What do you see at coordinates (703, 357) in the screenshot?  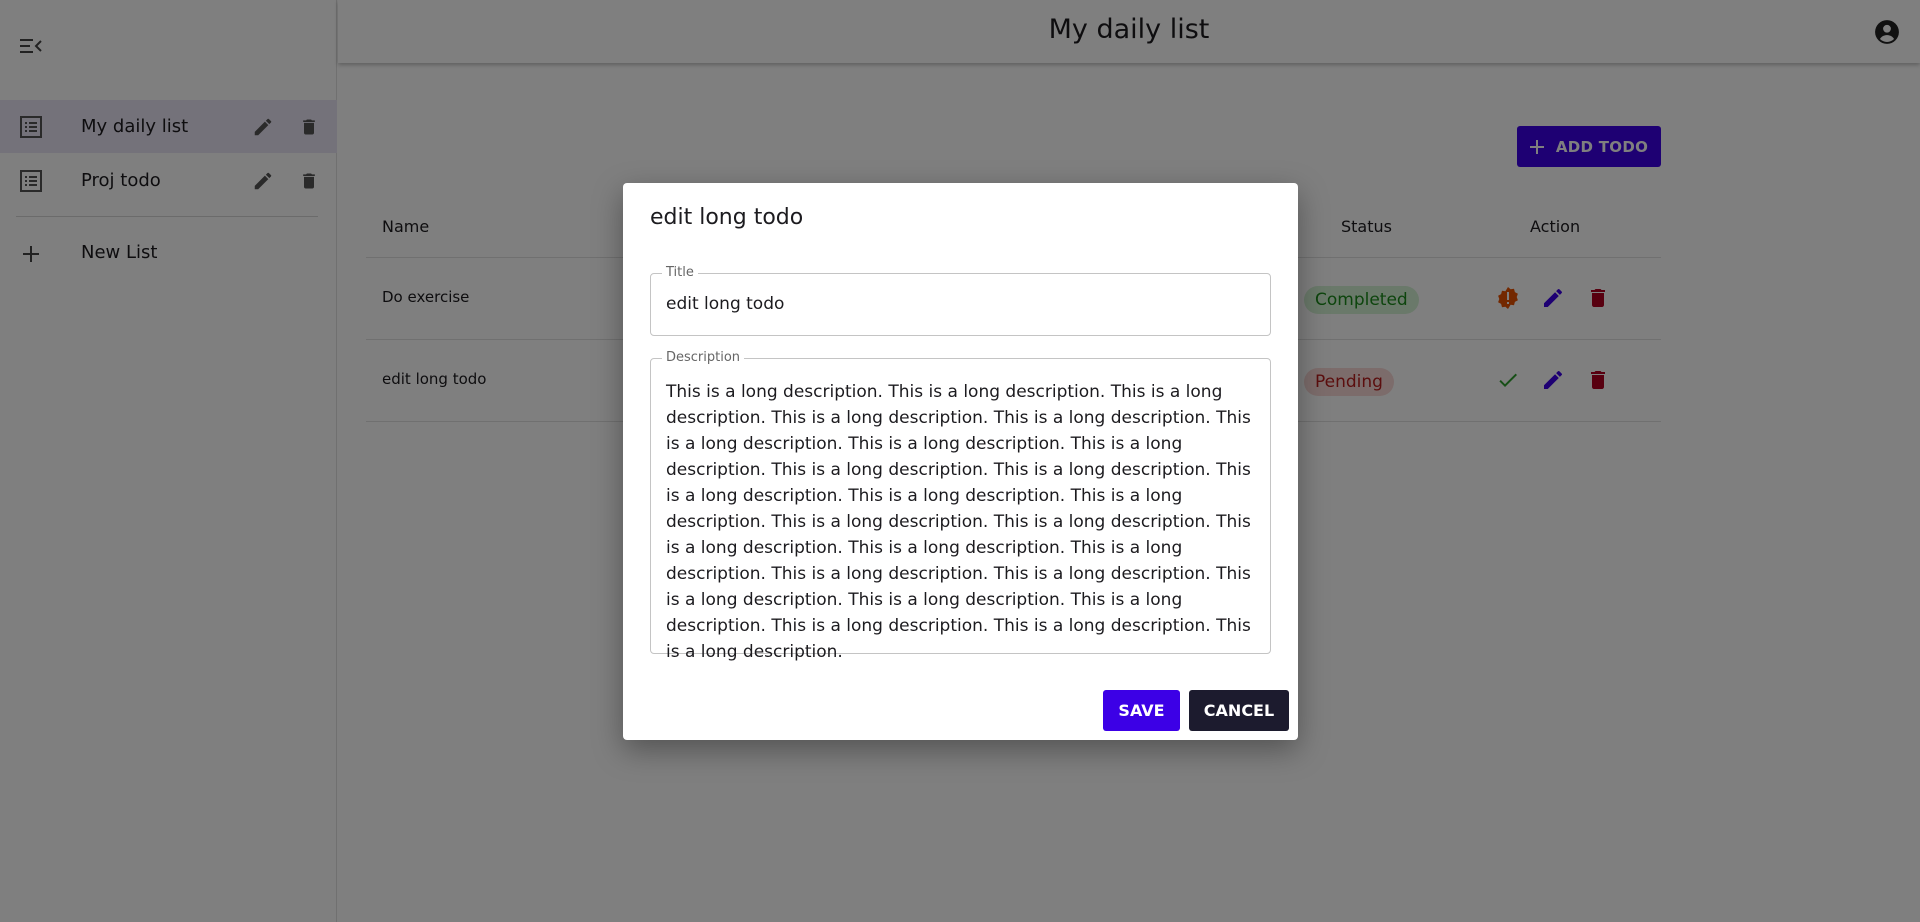 I see `description-field-label: Description` at bounding box center [703, 357].